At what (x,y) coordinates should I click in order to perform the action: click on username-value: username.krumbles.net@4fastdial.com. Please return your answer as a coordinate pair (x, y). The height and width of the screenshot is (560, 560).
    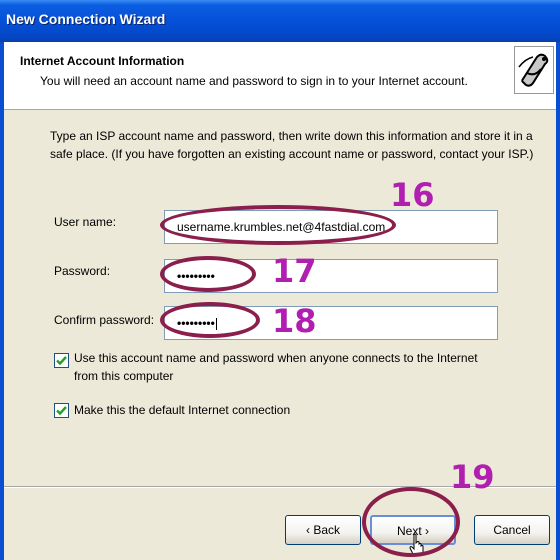
    Looking at the image, I should click on (281, 227).